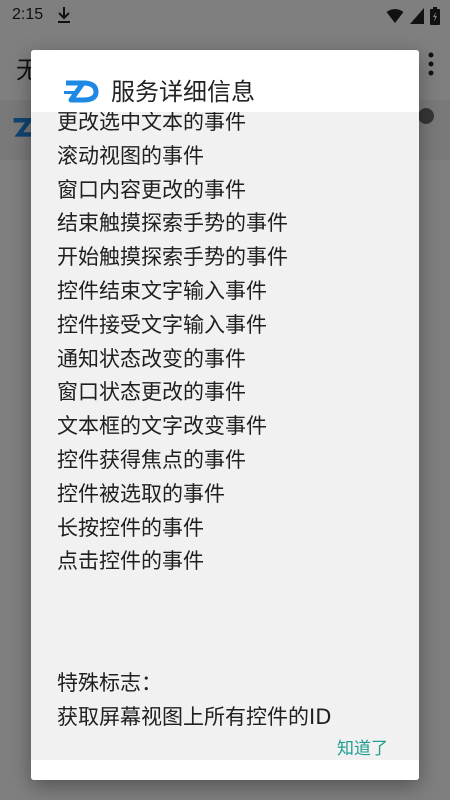 Image resolution: width=450 pixels, height=800 pixels. What do you see at coordinates (172, 223) in the screenshot?
I see `event-item: 结束触摸探索手势的事件` at bounding box center [172, 223].